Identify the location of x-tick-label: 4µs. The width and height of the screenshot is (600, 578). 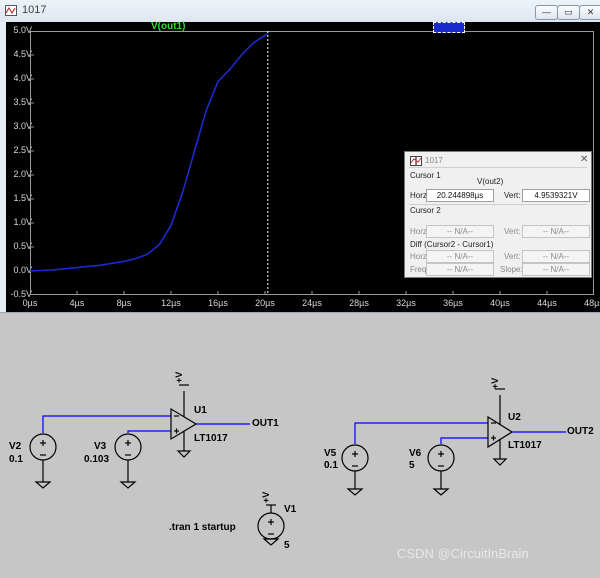
(77, 303).